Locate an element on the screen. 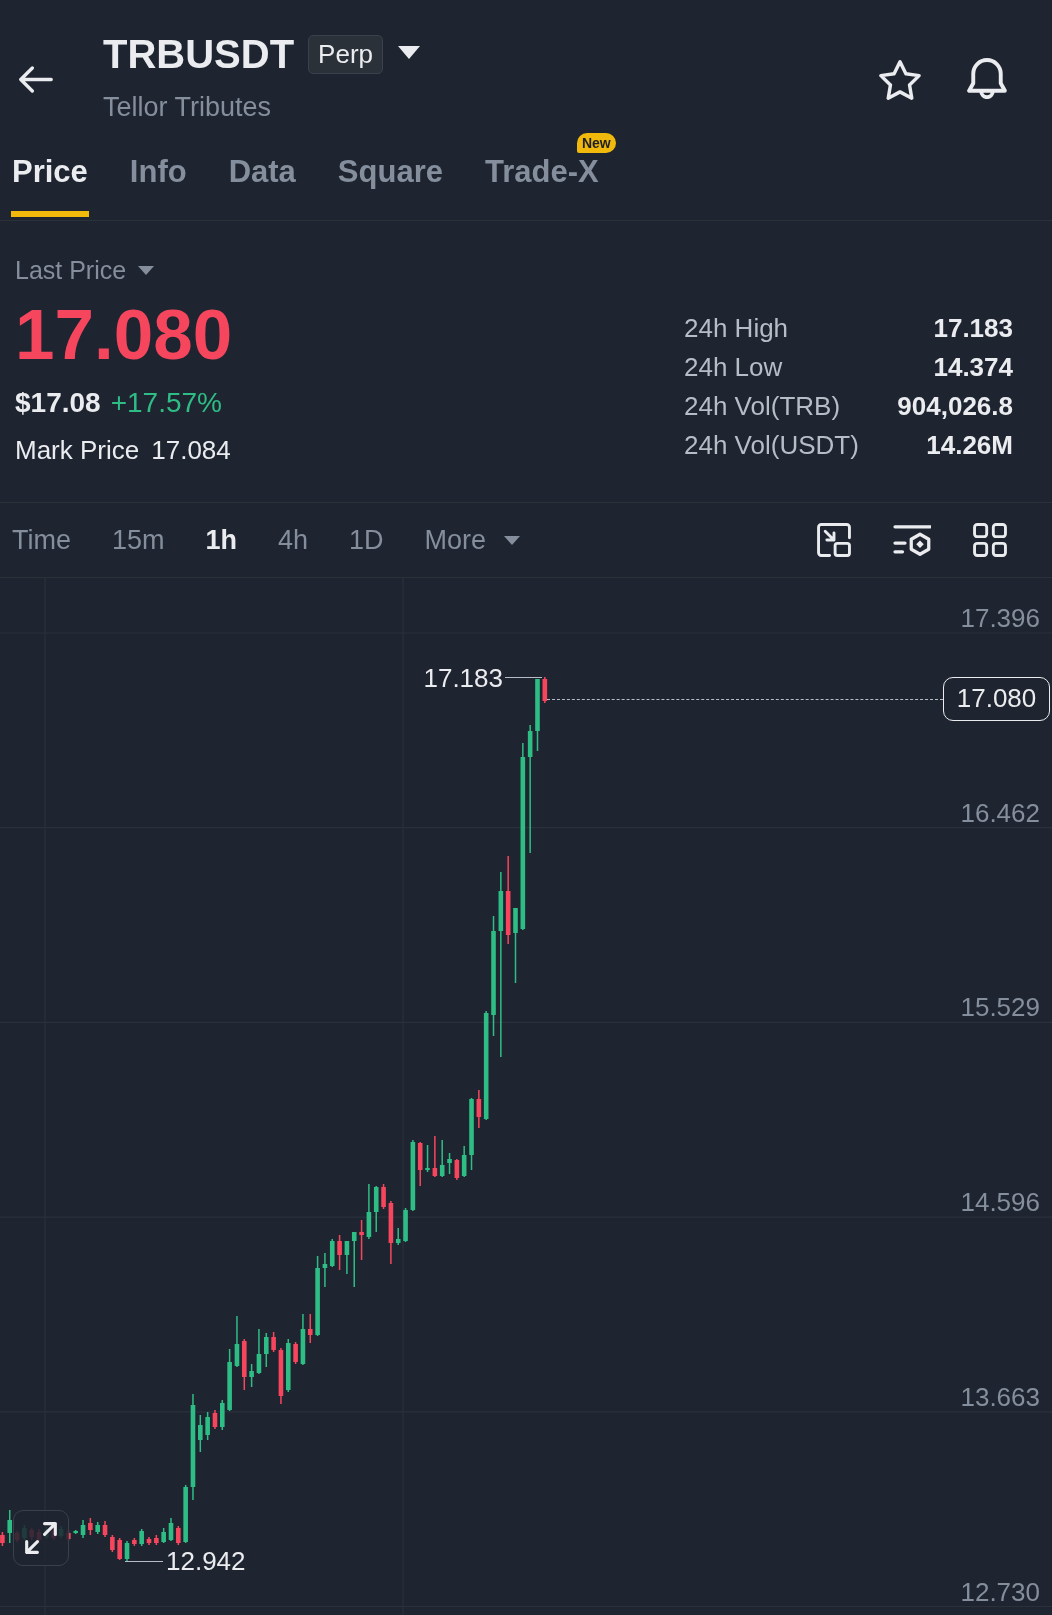 The width and height of the screenshot is (1052, 1615). picture-in-picture-icon is located at coordinates (834, 540).